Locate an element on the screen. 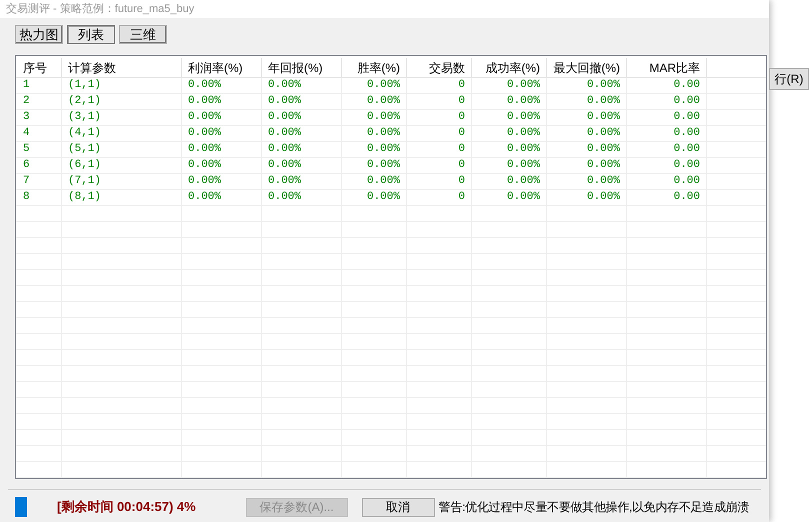 Image resolution: width=809 pixels, height=522 pixels. table-row: 3 (3,1) 0.00% 0.00% 0.00% 0 0.00% 0.00% 0.00 is located at coordinates (391, 118).